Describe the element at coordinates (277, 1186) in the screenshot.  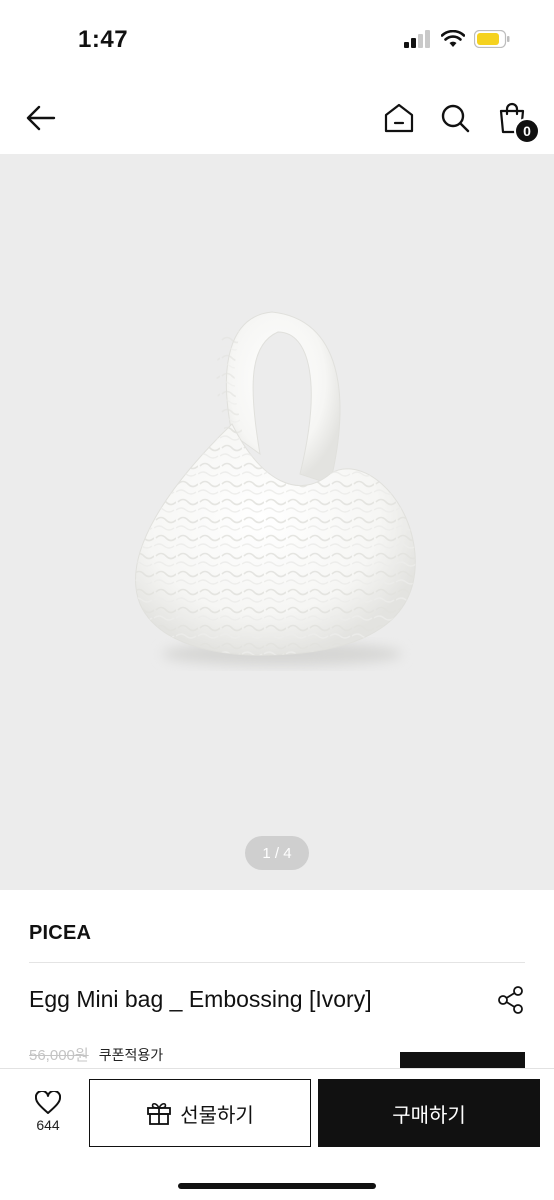
I see `home-indicator` at that location.